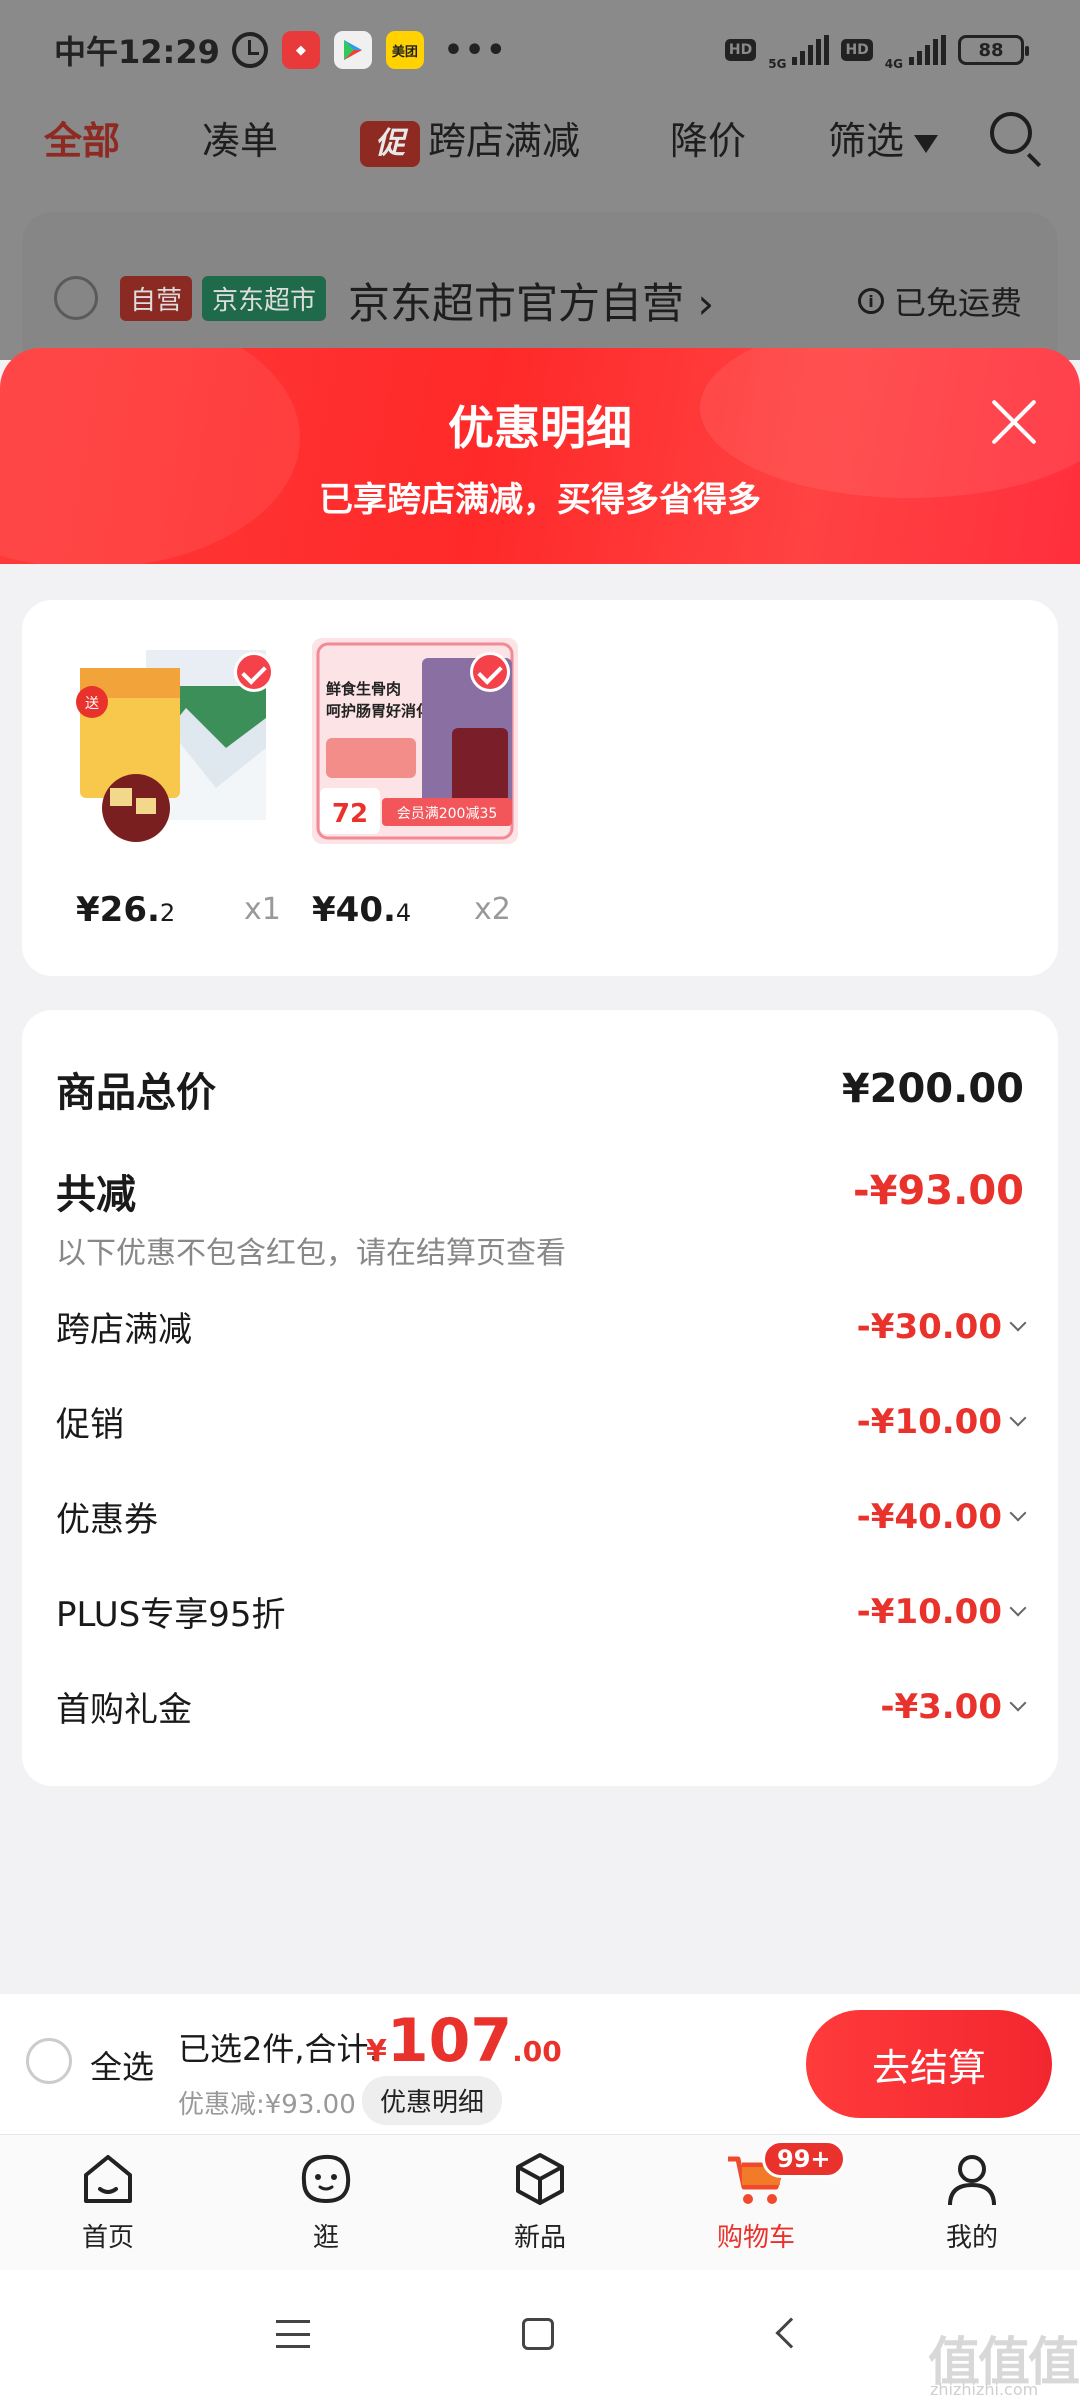 This screenshot has height=2400, width=1080. I want to click on product-image-text-2: 呵护肠胃好消化, so click(378, 711).